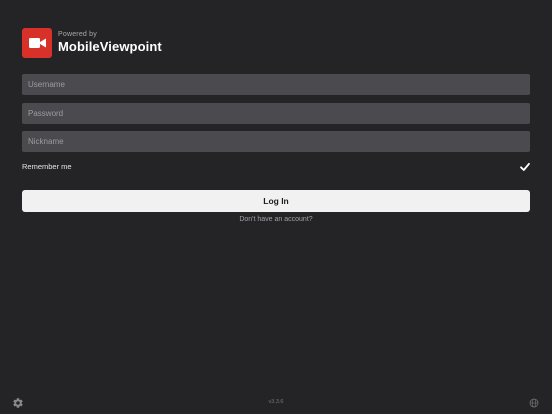 The width and height of the screenshot is (552, 414). I want to click on video-camera-icon, so click(37, 43).